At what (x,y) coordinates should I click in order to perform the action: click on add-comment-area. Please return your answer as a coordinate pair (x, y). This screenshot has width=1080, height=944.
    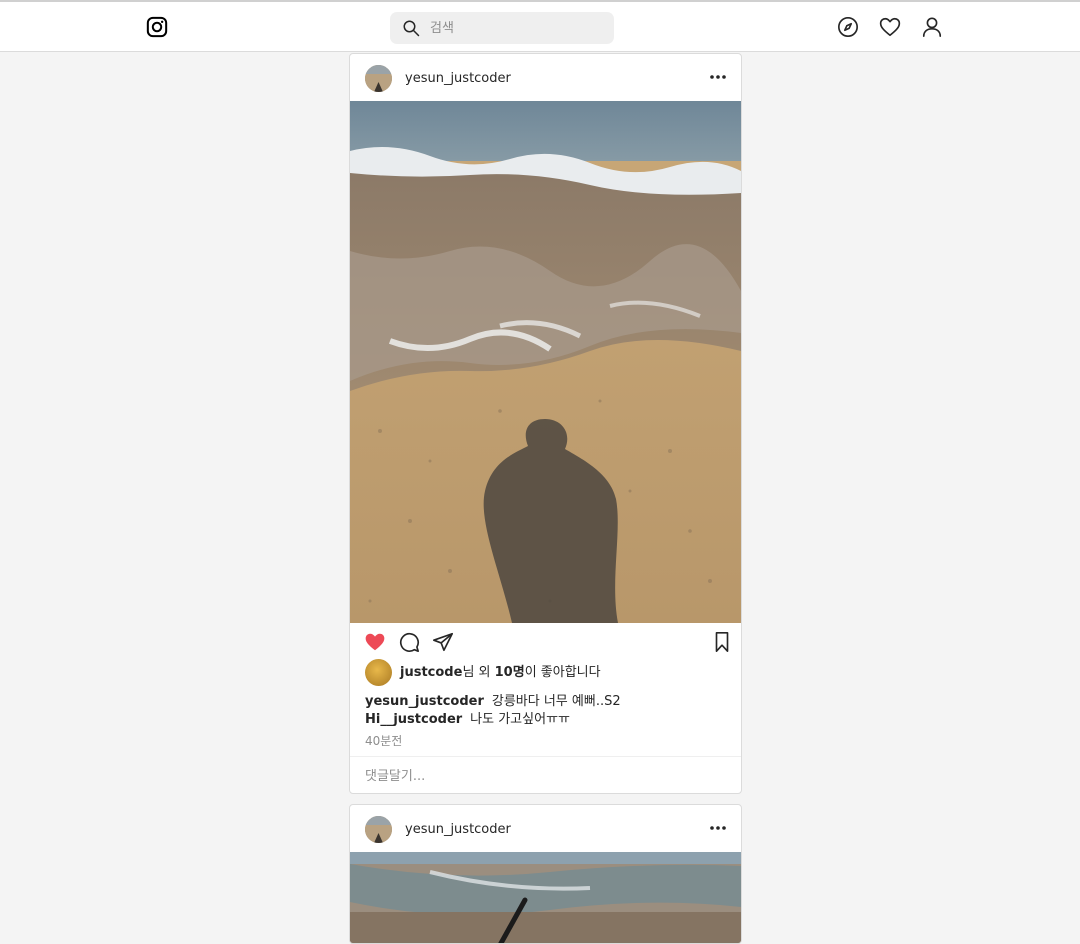
    Looking at the image, I should click on (545, 774).